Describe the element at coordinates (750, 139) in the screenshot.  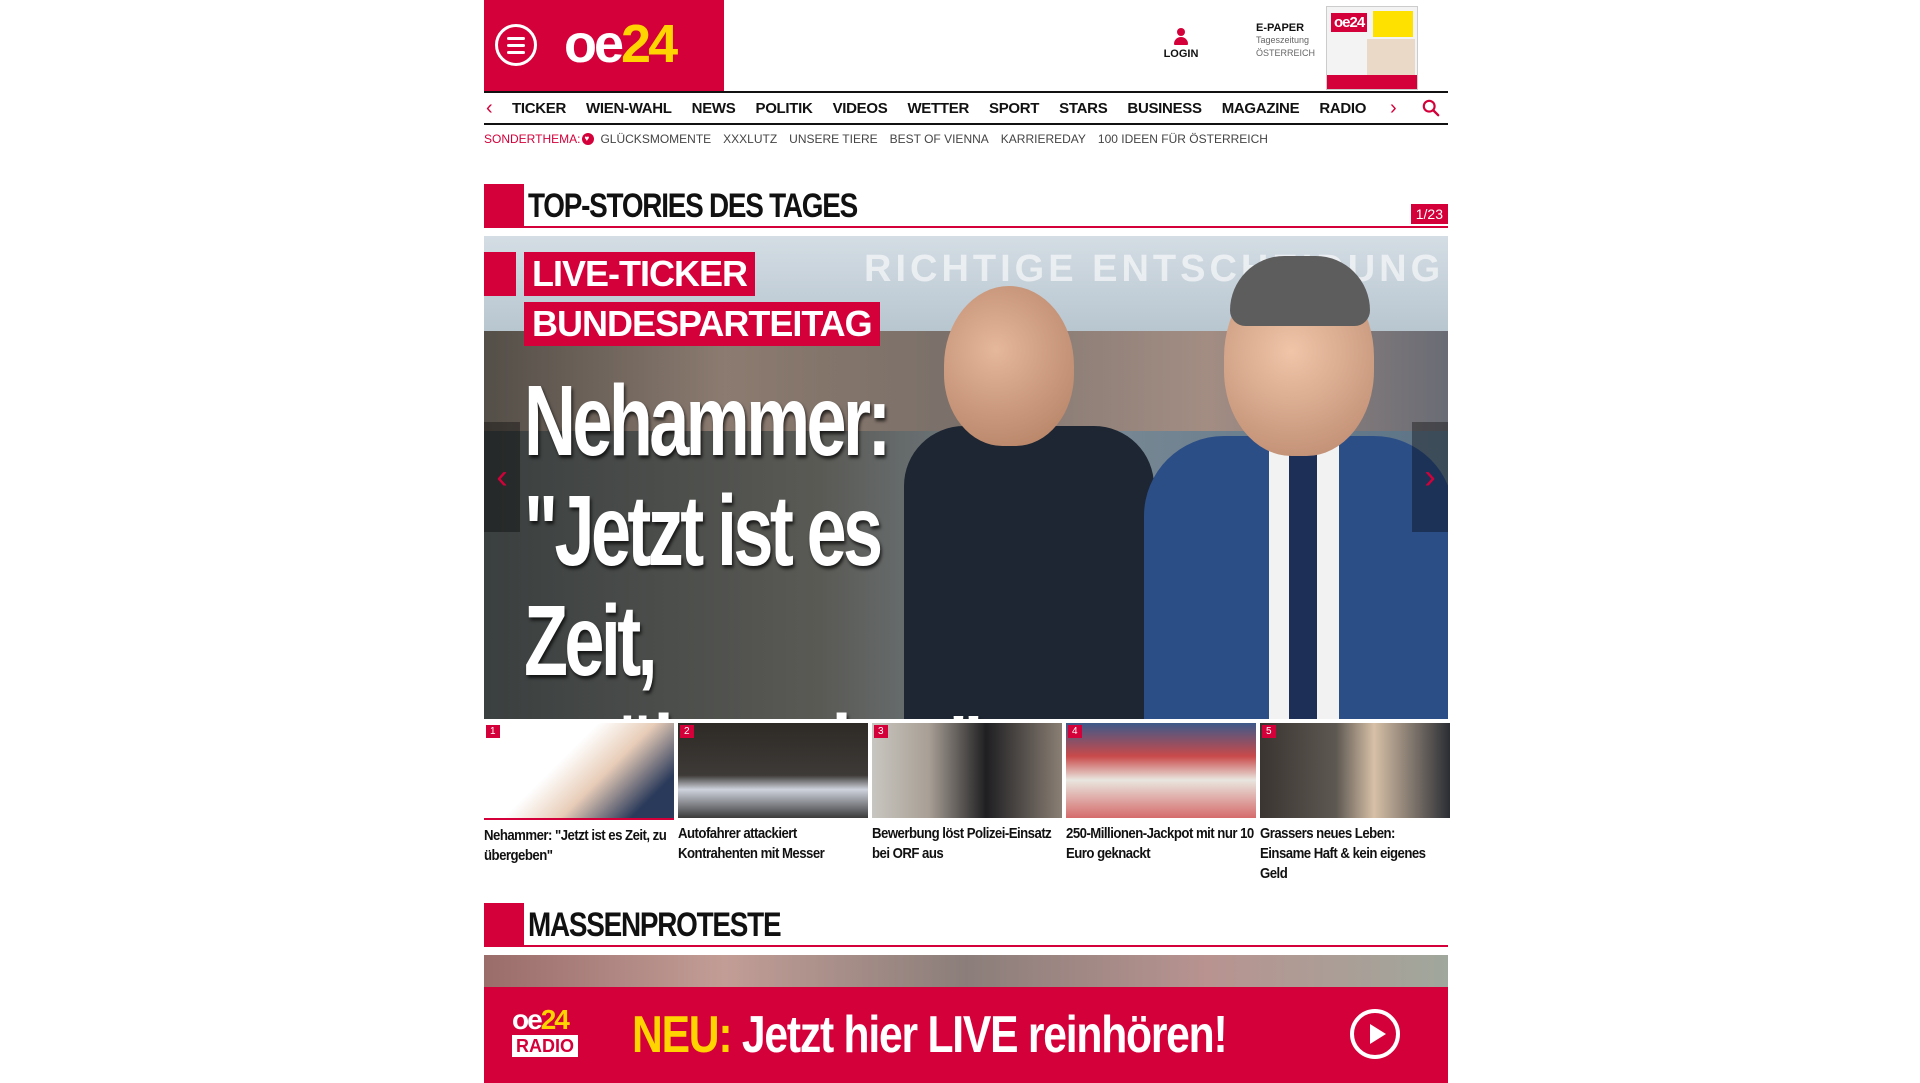
I see `subnav-item: XXXLUTZ` at that location.